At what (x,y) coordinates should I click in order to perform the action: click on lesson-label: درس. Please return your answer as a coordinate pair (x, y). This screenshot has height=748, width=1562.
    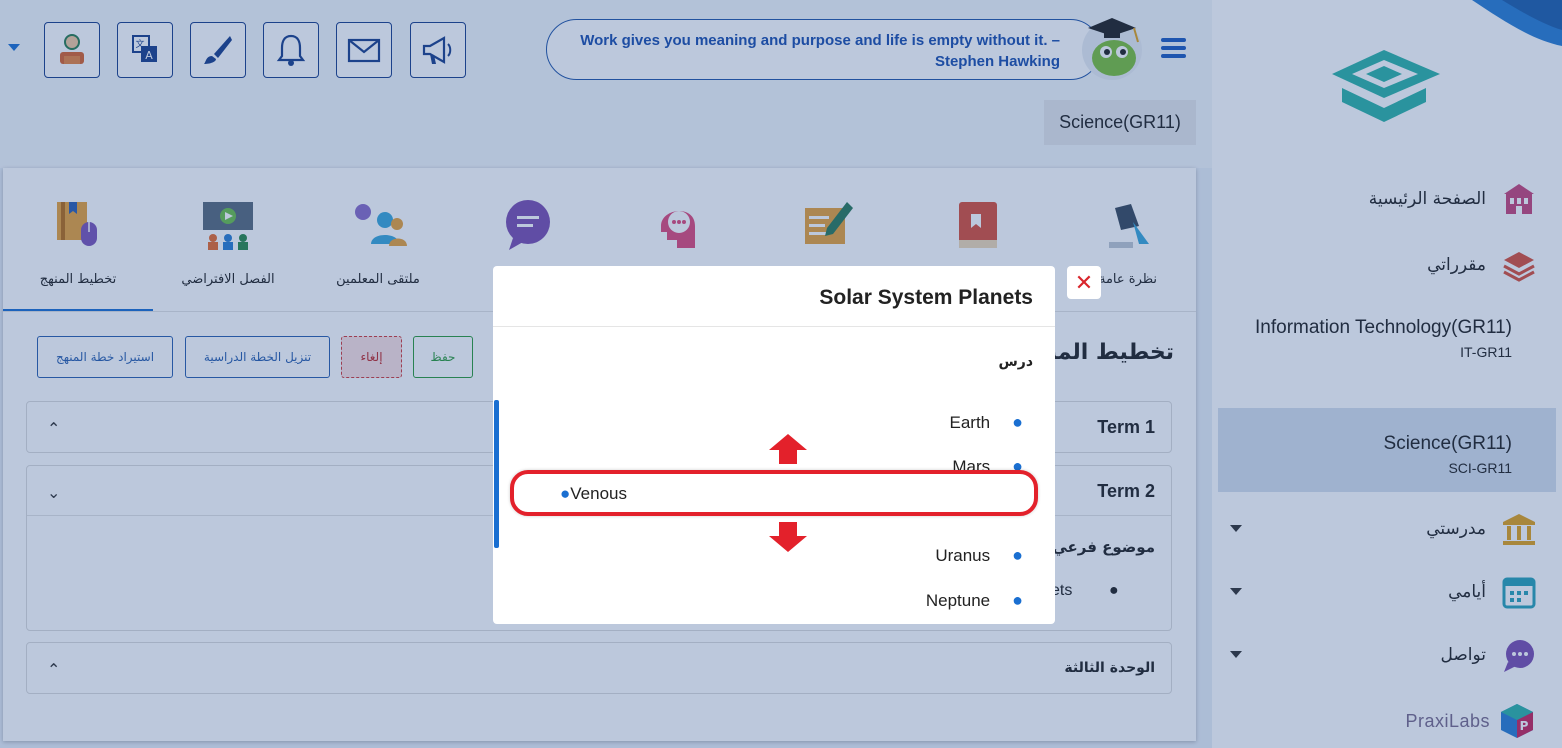
    Looking at the image, I should click on (1015, 362).